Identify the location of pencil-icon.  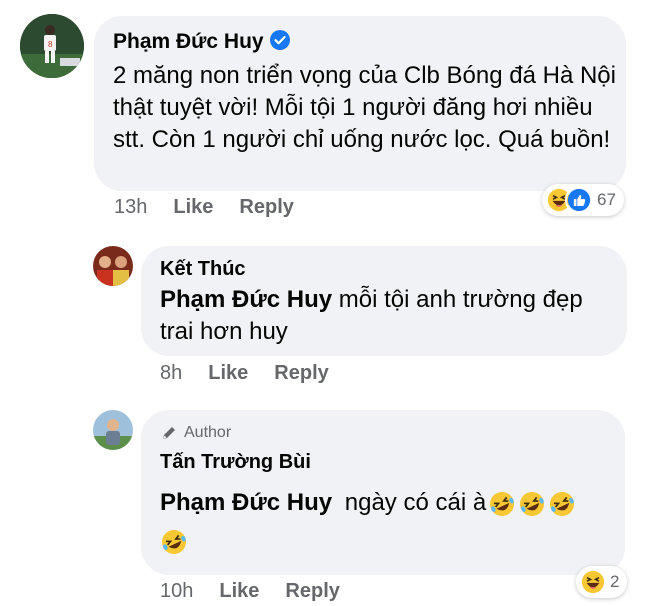
(169, 433).